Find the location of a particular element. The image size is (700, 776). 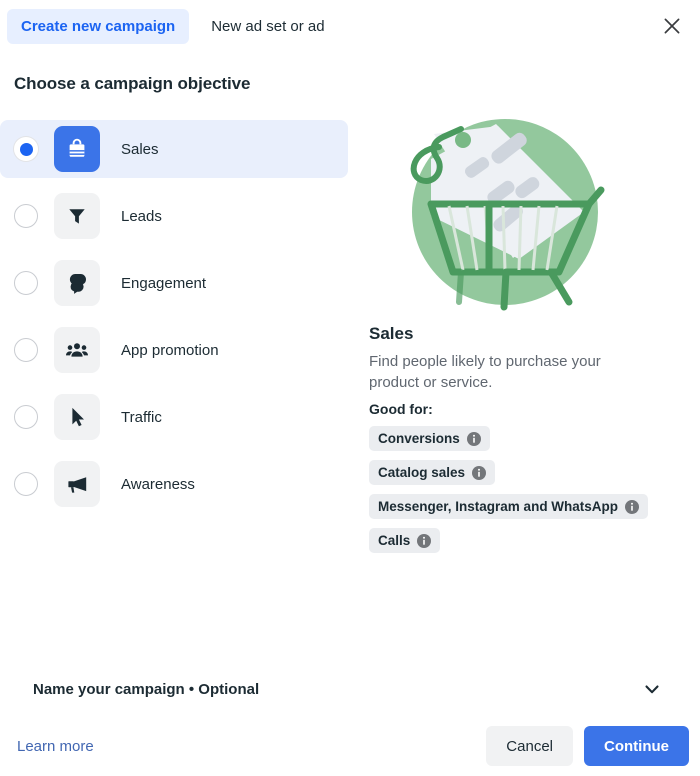

megaphone-icon-tile is located at coordinates (77, 484).